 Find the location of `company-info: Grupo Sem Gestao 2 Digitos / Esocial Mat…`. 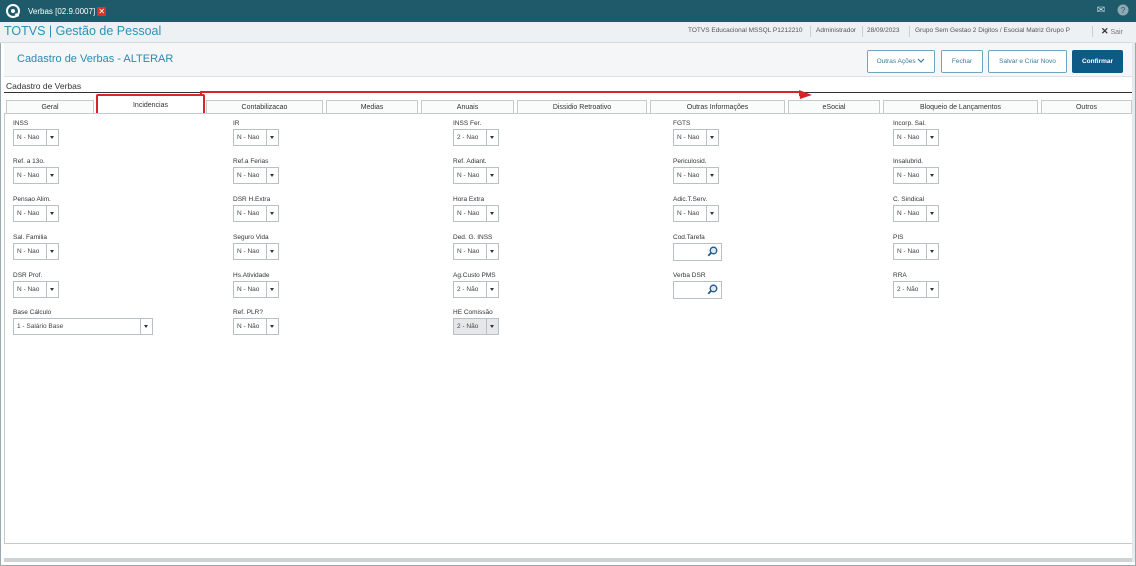

company-info: Grupo Sem Gestao 2 Digitos / Esocial Mat… is located at coordinates (992, 30).